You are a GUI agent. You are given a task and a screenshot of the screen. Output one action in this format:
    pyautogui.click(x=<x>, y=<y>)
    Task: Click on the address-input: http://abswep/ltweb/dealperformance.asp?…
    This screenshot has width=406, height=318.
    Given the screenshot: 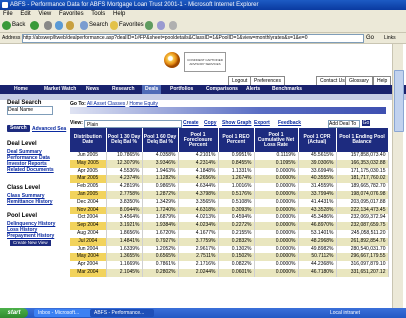 What is the action you would take?
    pyautogui.click(x=193, y=38)
    